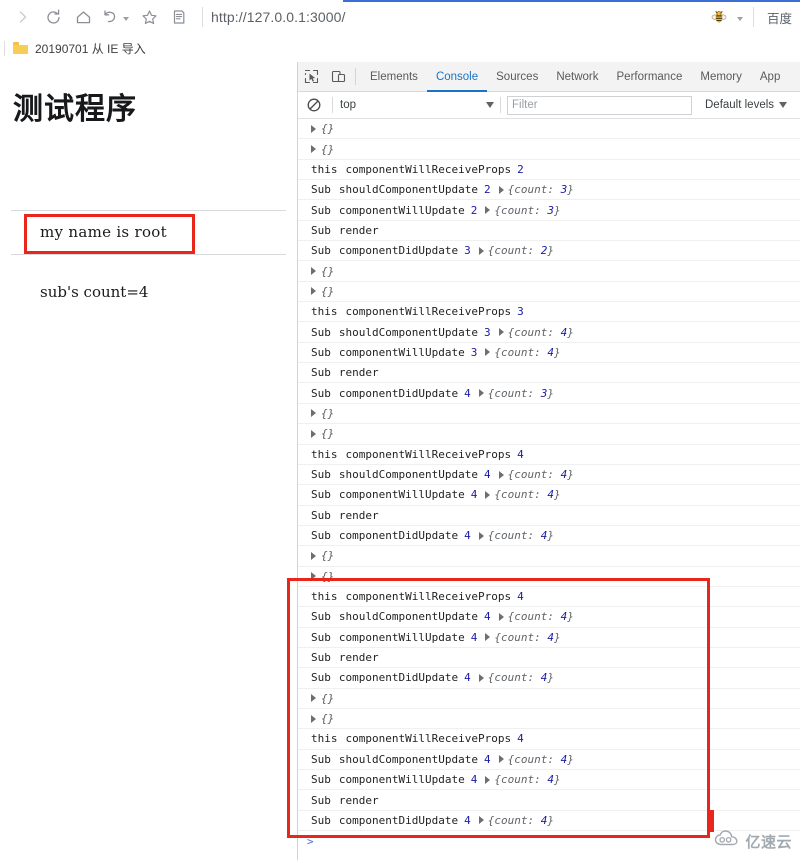 Image resolution: width=800 pixels, height=860 pixels. I want to click on reload-icon, so click(53, 17).